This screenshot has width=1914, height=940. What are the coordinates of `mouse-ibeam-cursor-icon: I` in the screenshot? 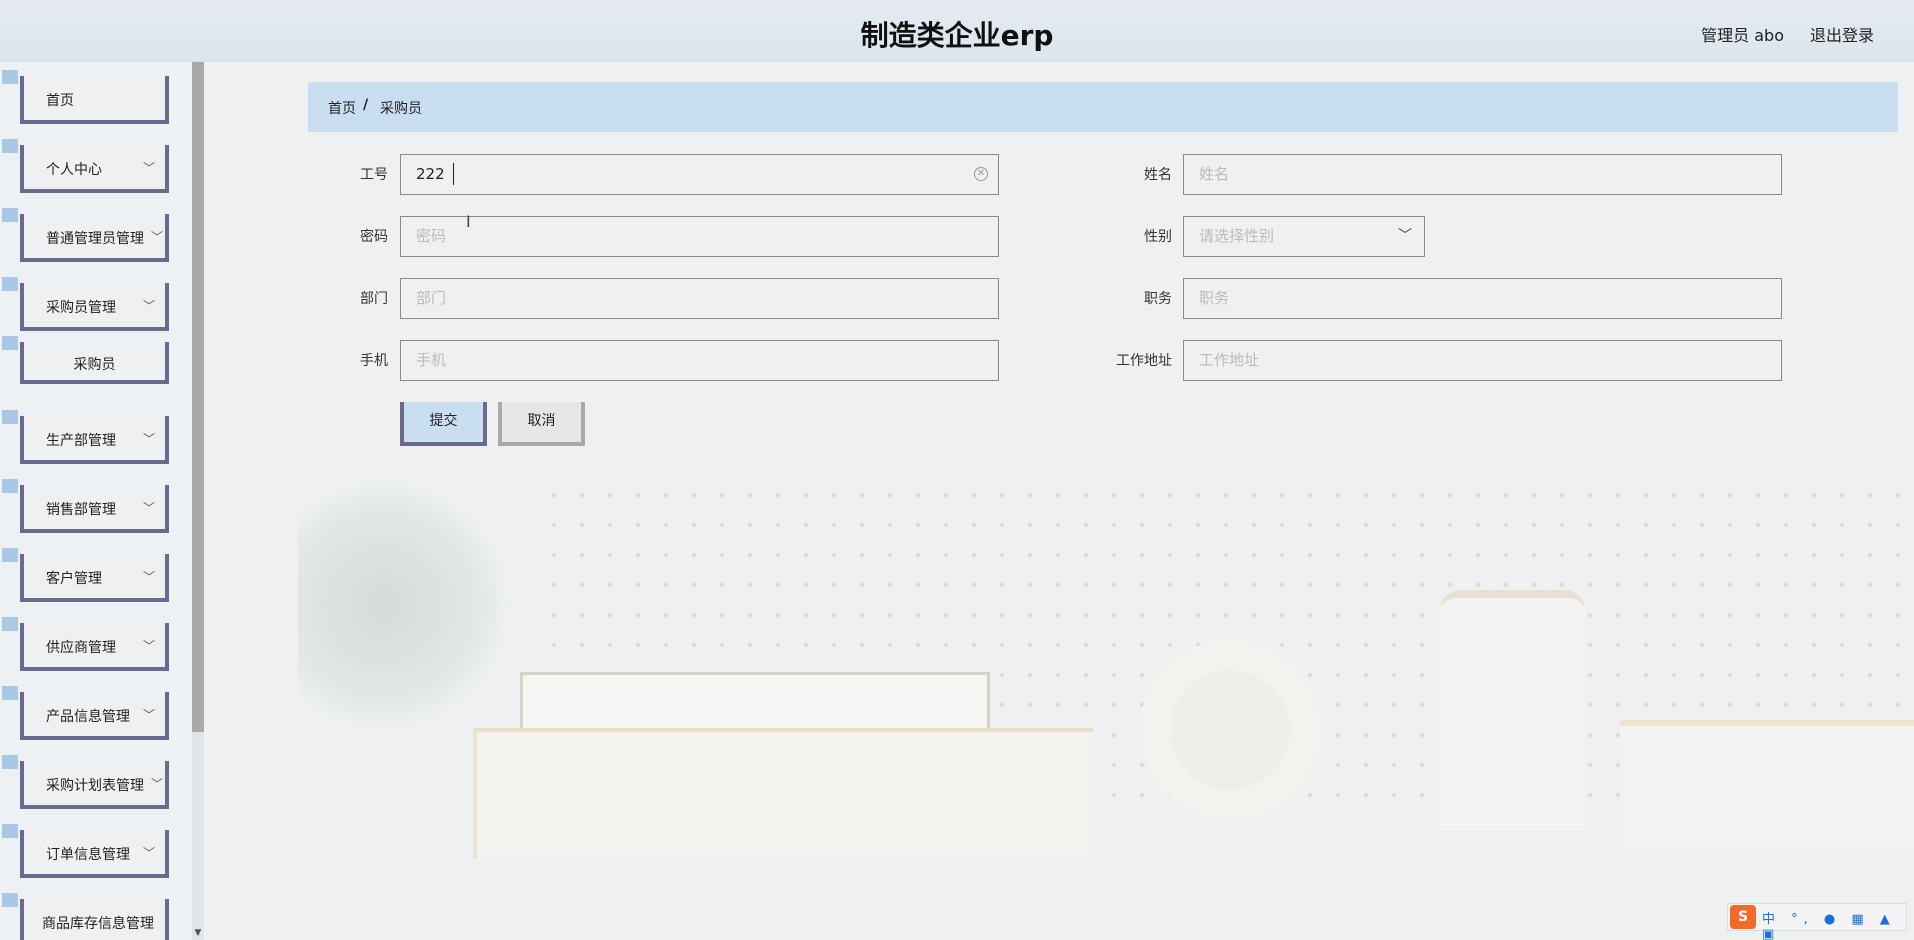 It's located at (468, 221).